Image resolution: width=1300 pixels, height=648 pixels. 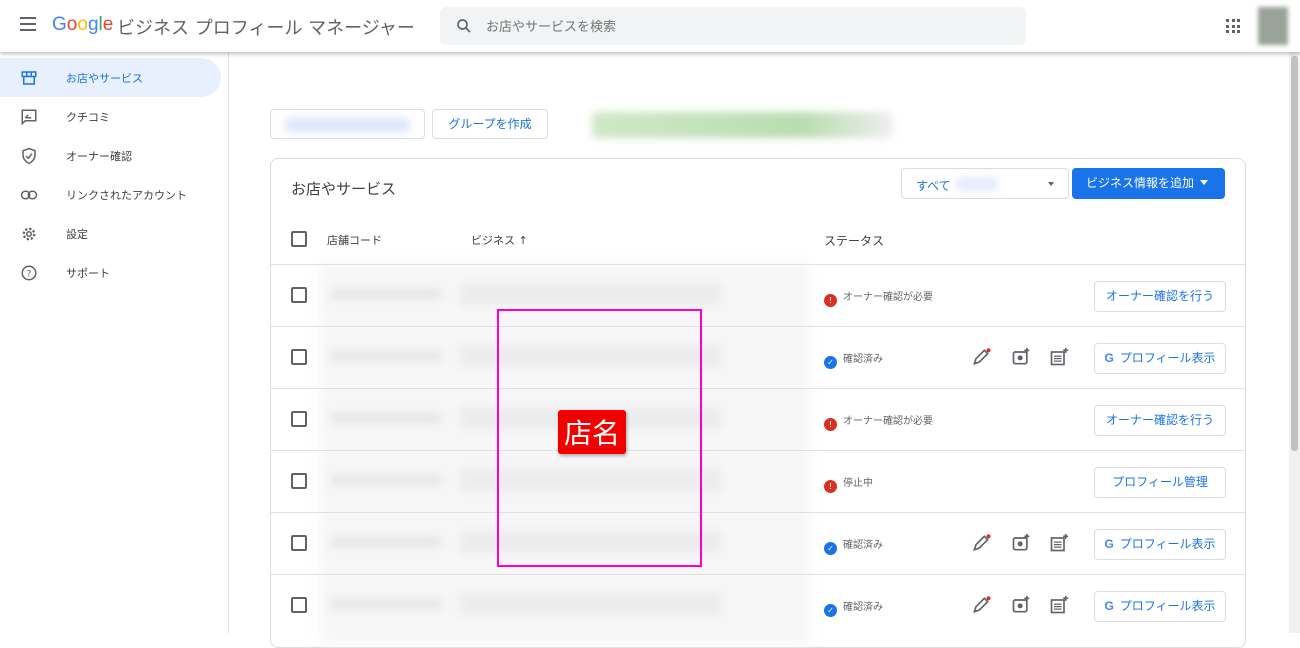 What do you see at coordinates (344, 189) in the screenshot?
I see `card-title: お店やサービス` at bounding box center [344, 189].